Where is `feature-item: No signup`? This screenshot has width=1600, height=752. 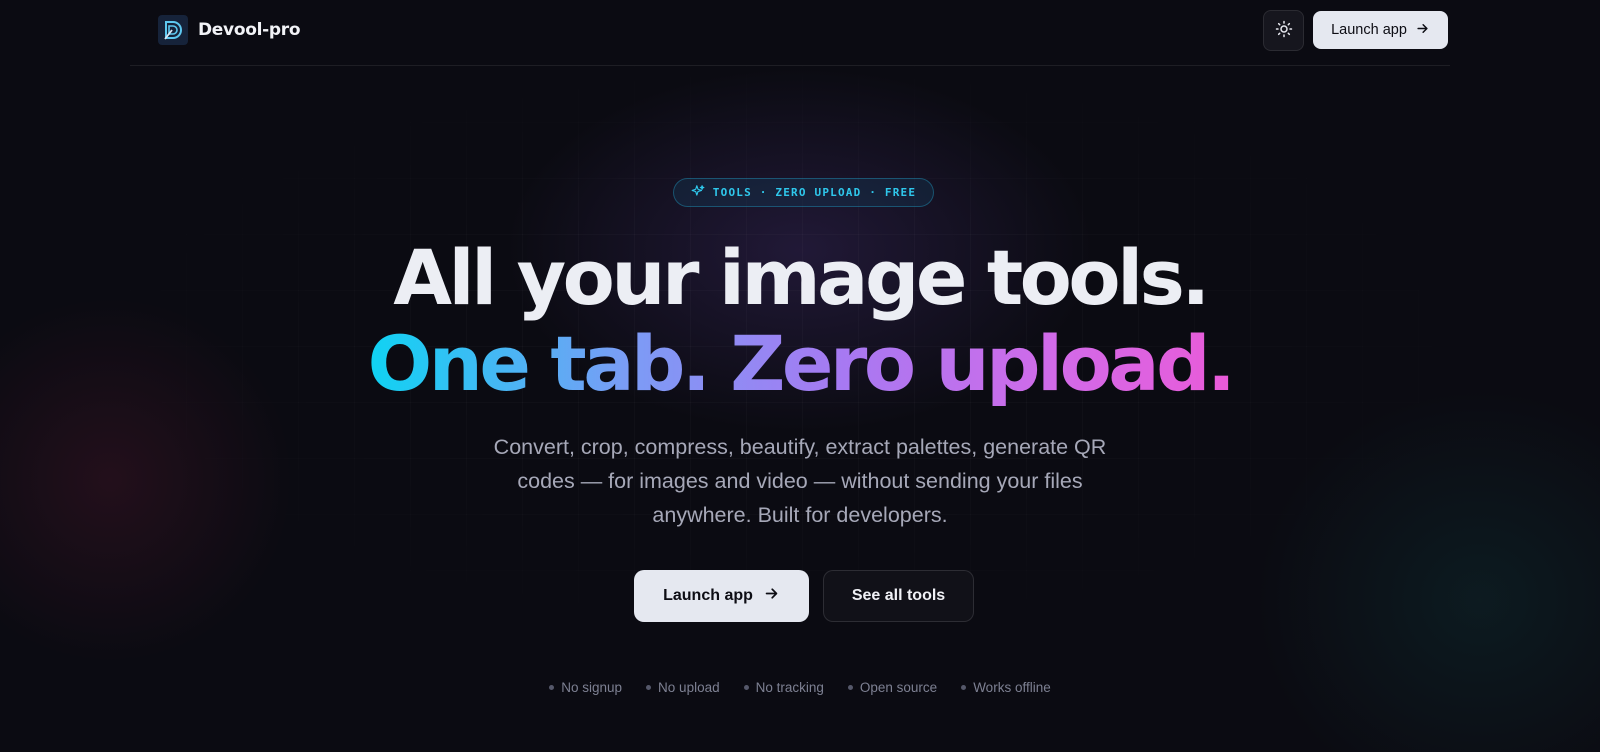 feature-item: No signup is located at coordinates (585, 687).